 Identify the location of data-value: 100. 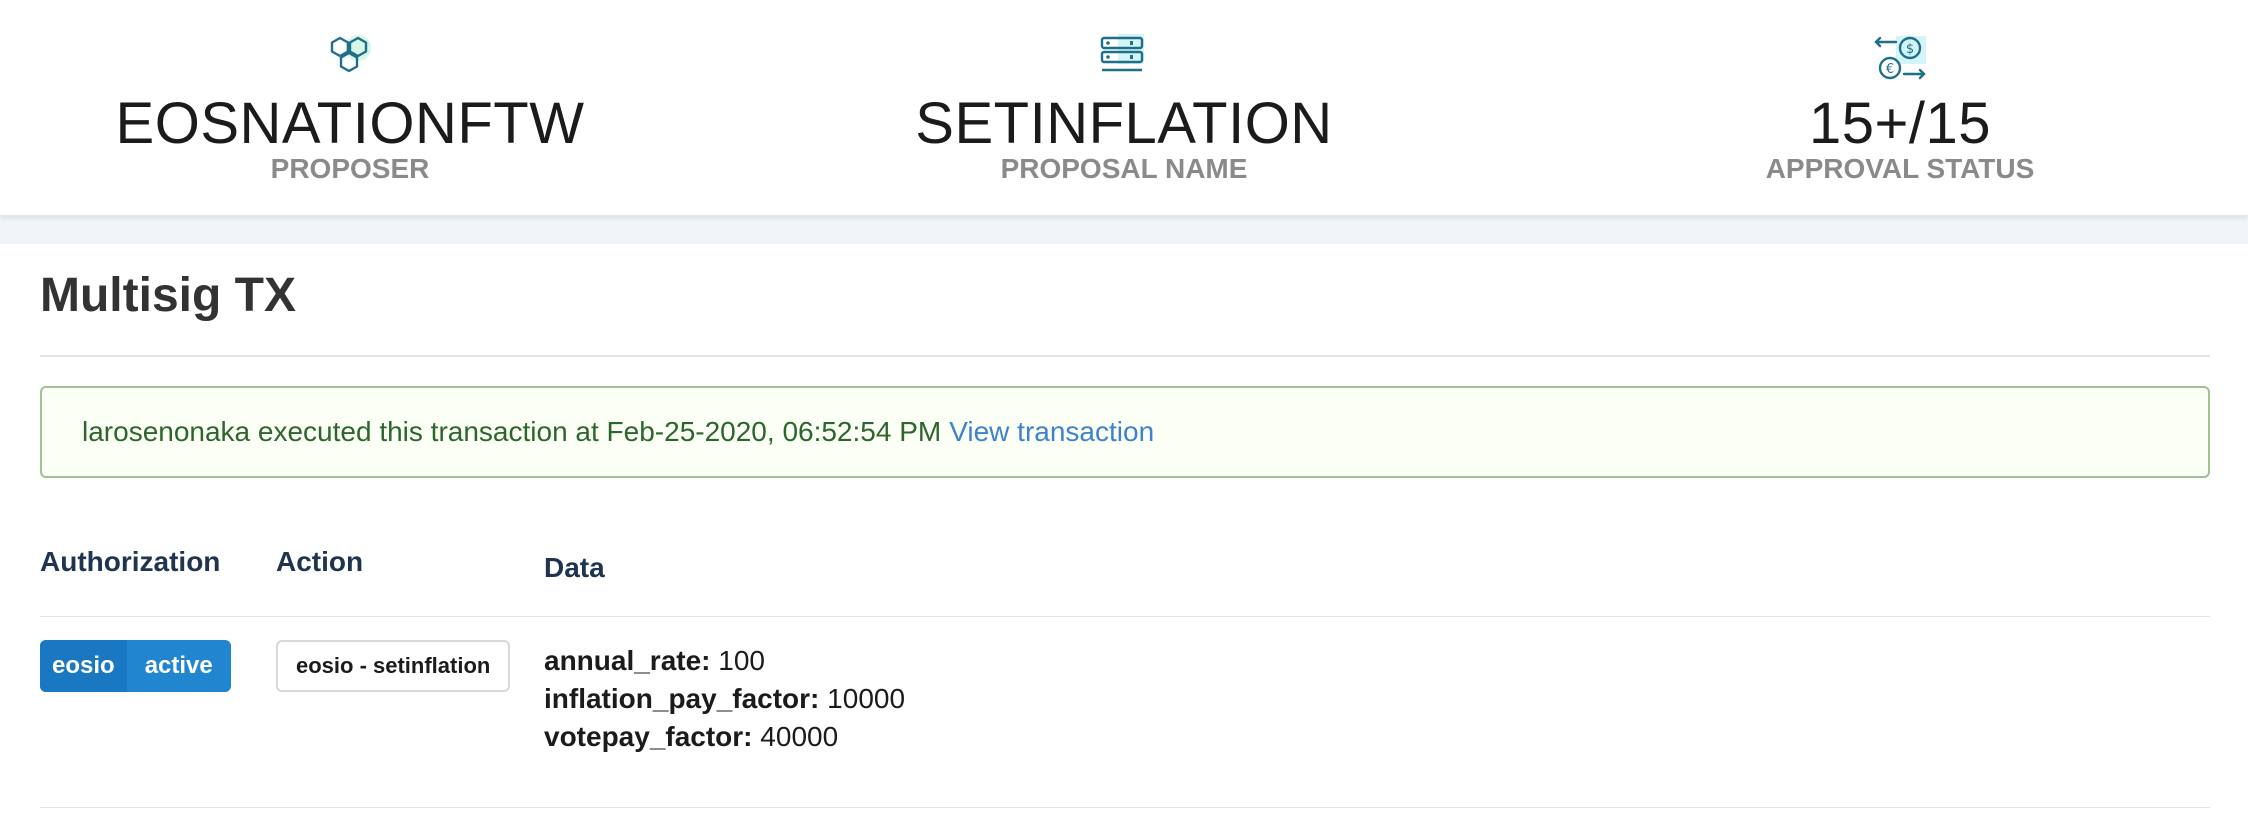
(741, 660).